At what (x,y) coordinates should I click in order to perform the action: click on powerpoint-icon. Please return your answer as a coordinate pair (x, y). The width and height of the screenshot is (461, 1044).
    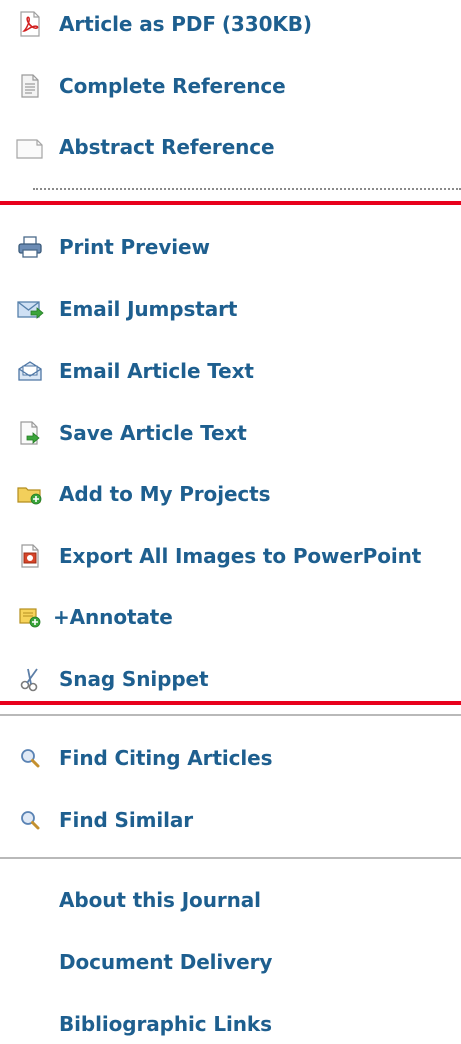
    Looking at the image, I should click on (30, 556).